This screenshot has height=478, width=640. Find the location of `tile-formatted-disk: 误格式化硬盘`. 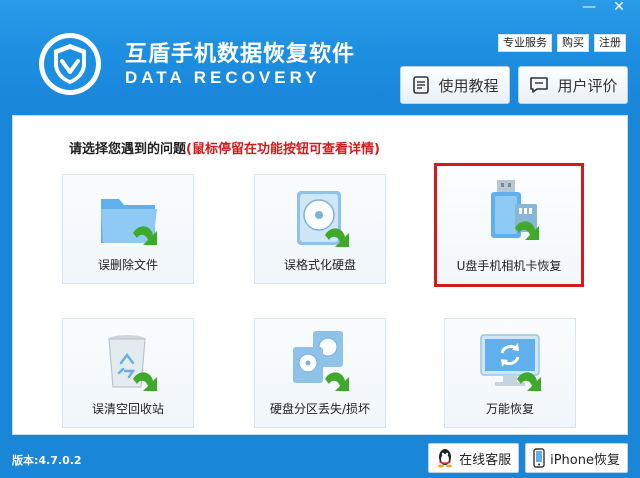

tile-formatted-disk: 误格式化硬盘 is located at coordinates (320, 229).